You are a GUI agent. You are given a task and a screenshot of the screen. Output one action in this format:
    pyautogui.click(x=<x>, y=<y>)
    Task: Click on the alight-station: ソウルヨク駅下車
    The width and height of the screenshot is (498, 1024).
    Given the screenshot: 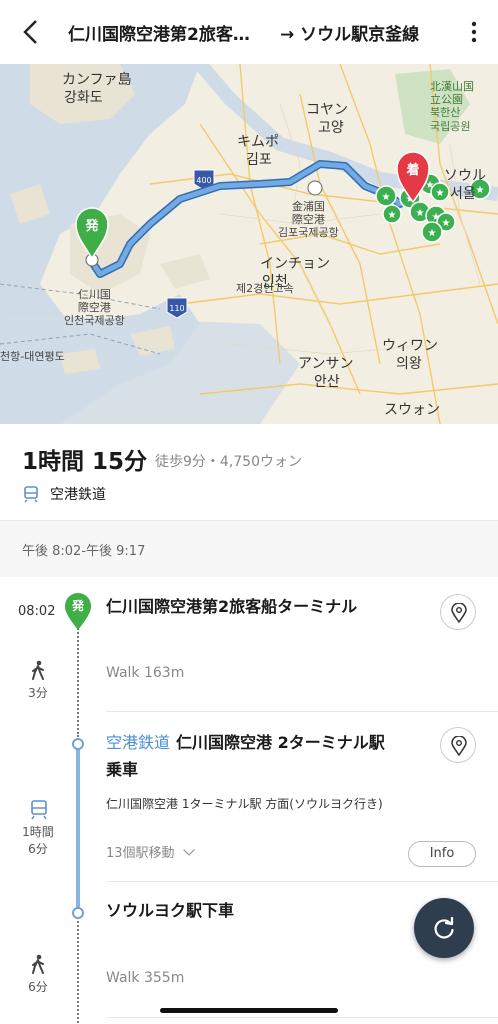 What is the action you would take?
    pyautogui.click(x=170, y=910)
    